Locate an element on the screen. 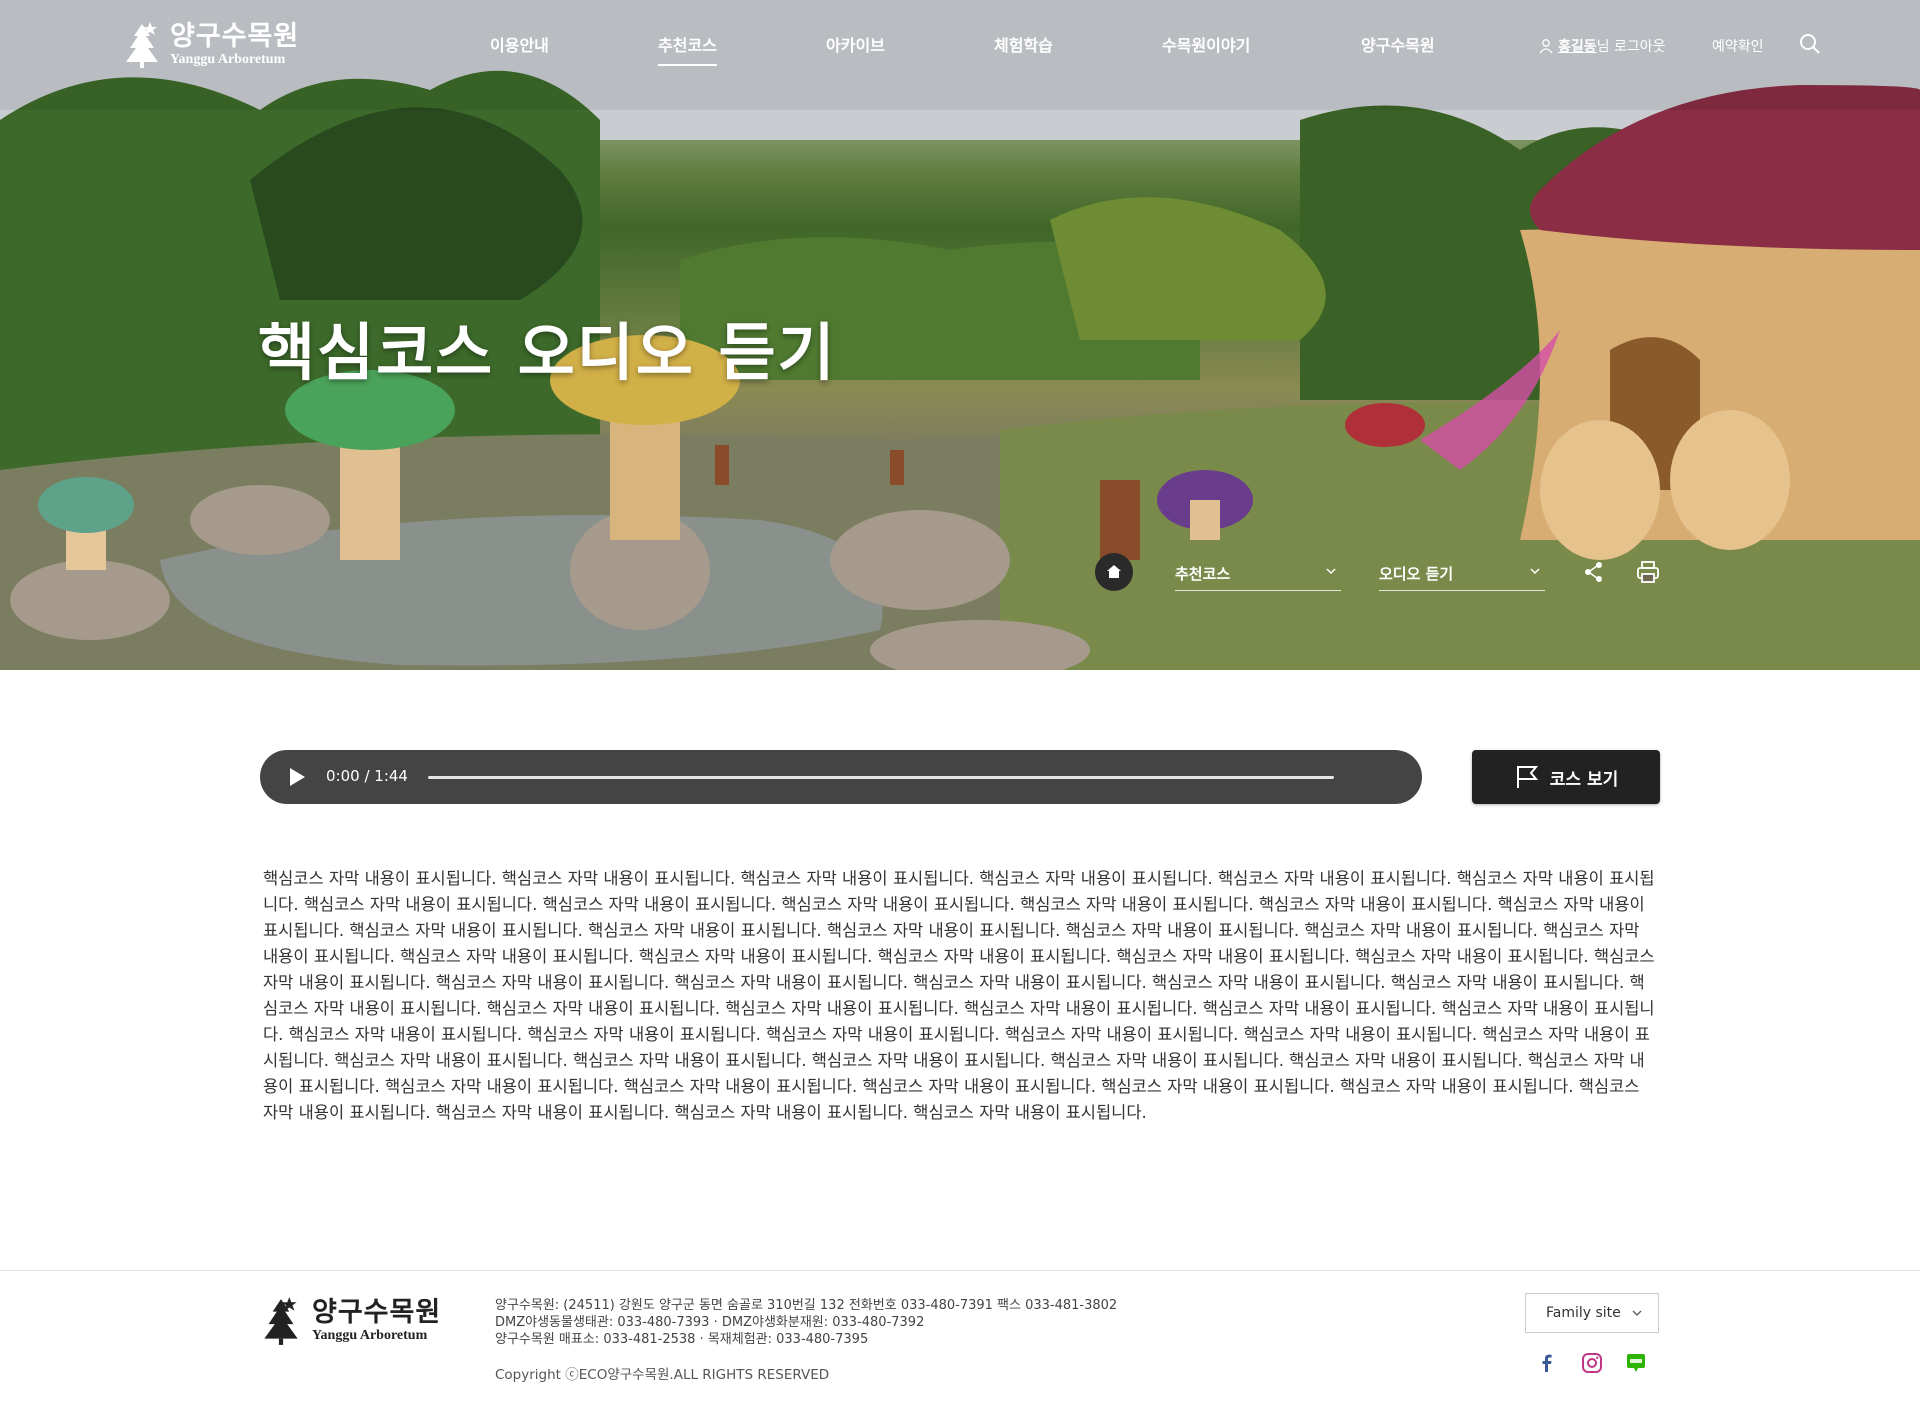 Image resolution: width=1920 pixels, height=1425 pixels. flag-icon is located at coordinates (1527, 777).